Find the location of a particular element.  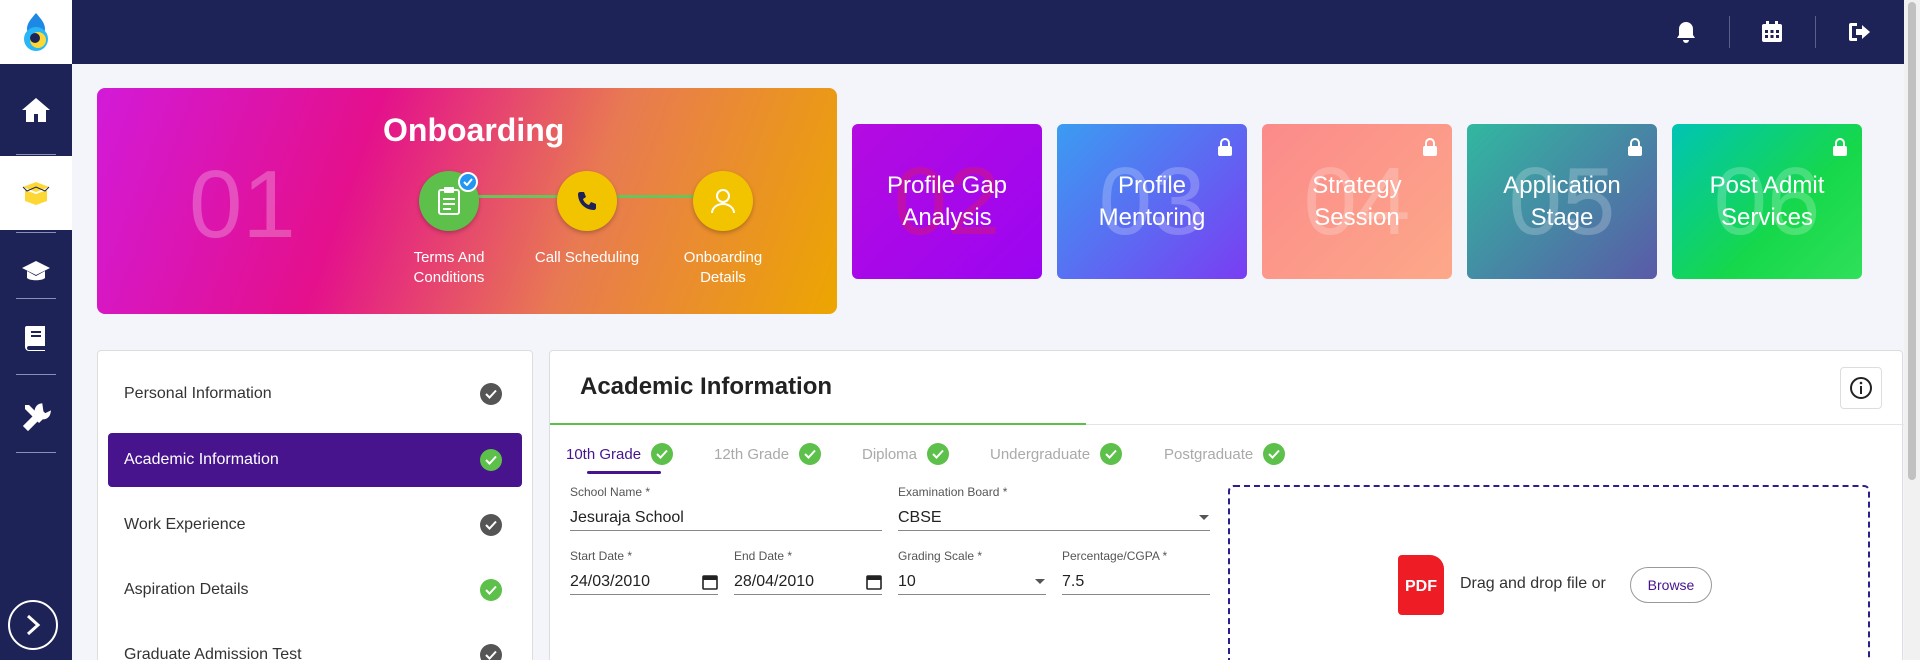

top-bar is located at coordinates (960, 32).